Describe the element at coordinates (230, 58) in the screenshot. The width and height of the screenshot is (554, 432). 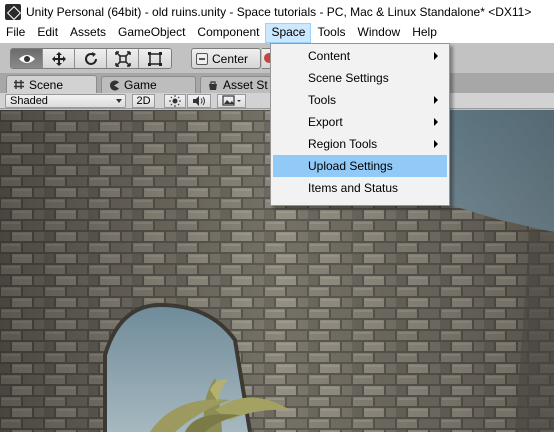
I see `pivot-label: Center` at that location.